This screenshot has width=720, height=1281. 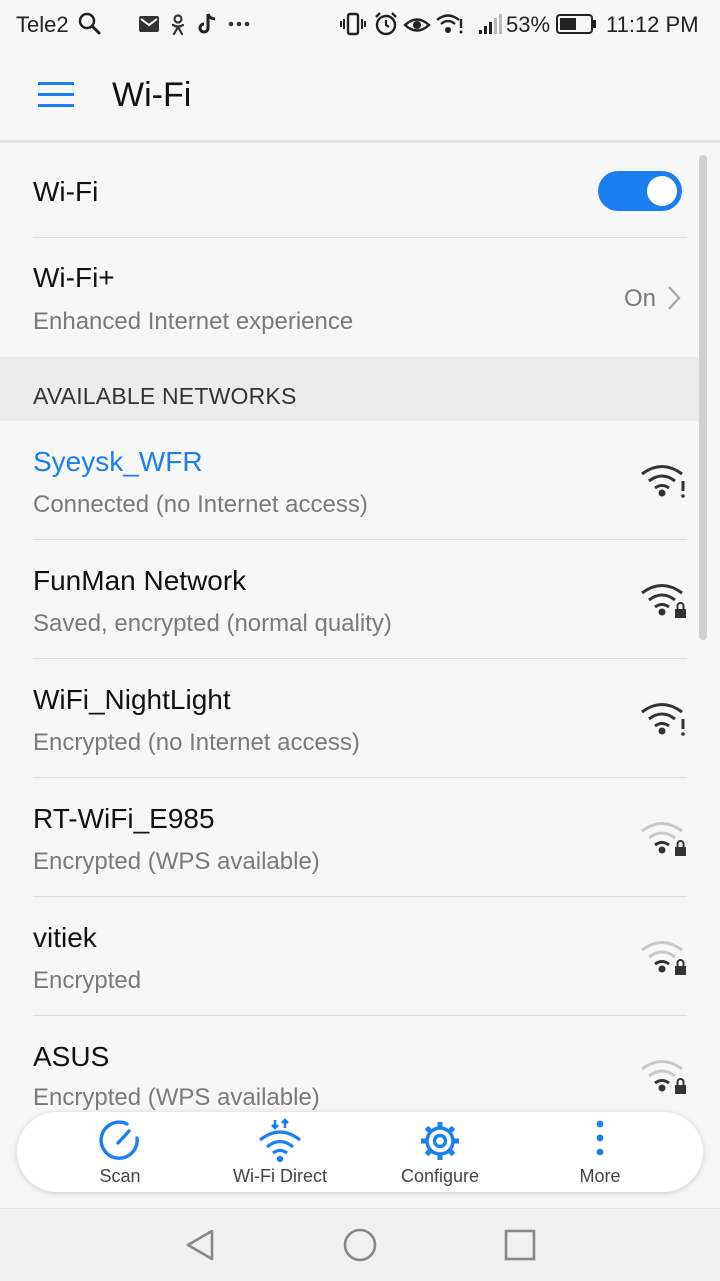 What do you see at coordinates (600, 1176) in the screenshot?
I see `more-label: More` at bounding box center [600, 1176].